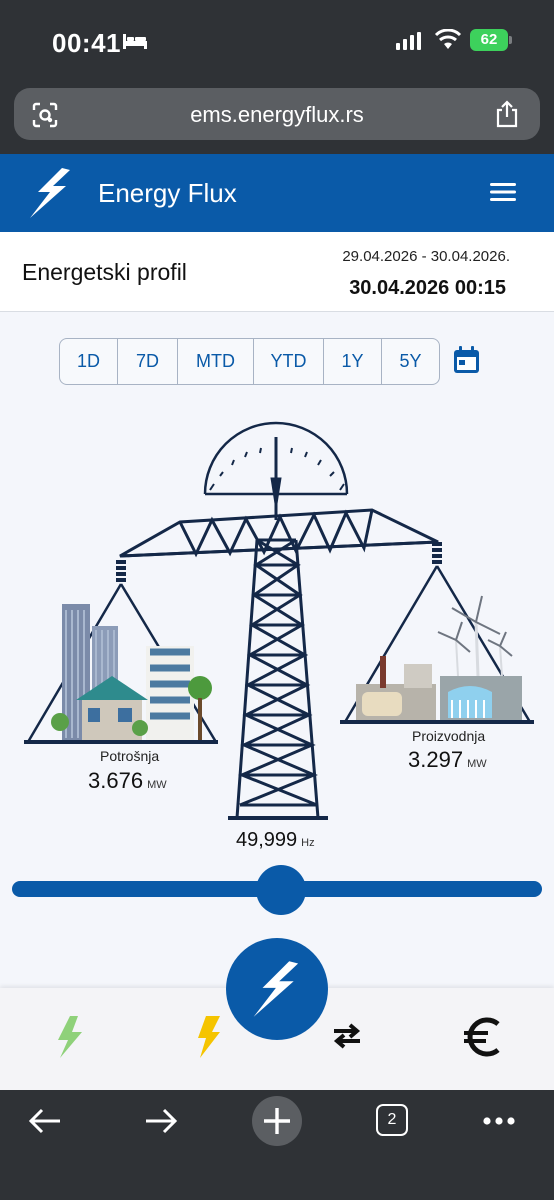 Image resolution: width=554 pixels, height=1200 pixels. What do you see at coordinates (208, 1037) in the screenshot?
I see `power-icon` at bounding box center [208, 1037].